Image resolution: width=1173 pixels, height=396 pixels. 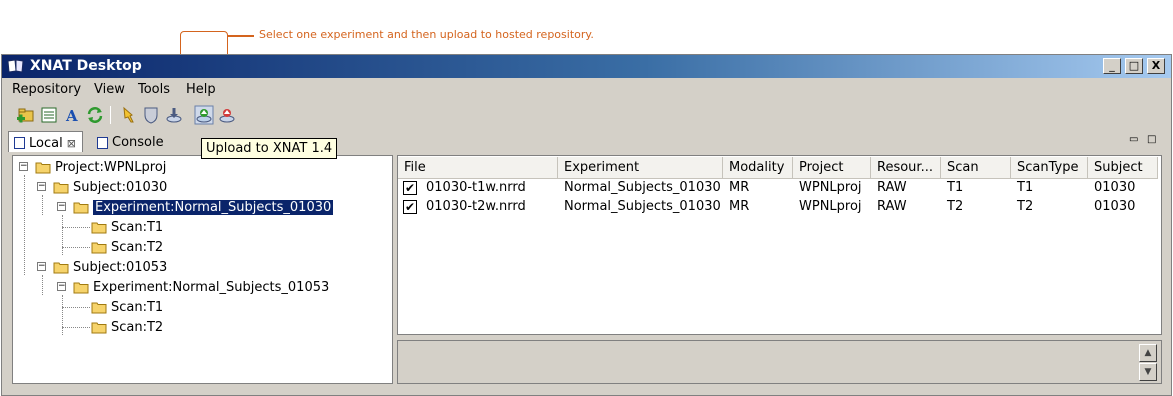 I want to click on cell-file: 01030-t2w.nrrd, so click(x=476, y=206).